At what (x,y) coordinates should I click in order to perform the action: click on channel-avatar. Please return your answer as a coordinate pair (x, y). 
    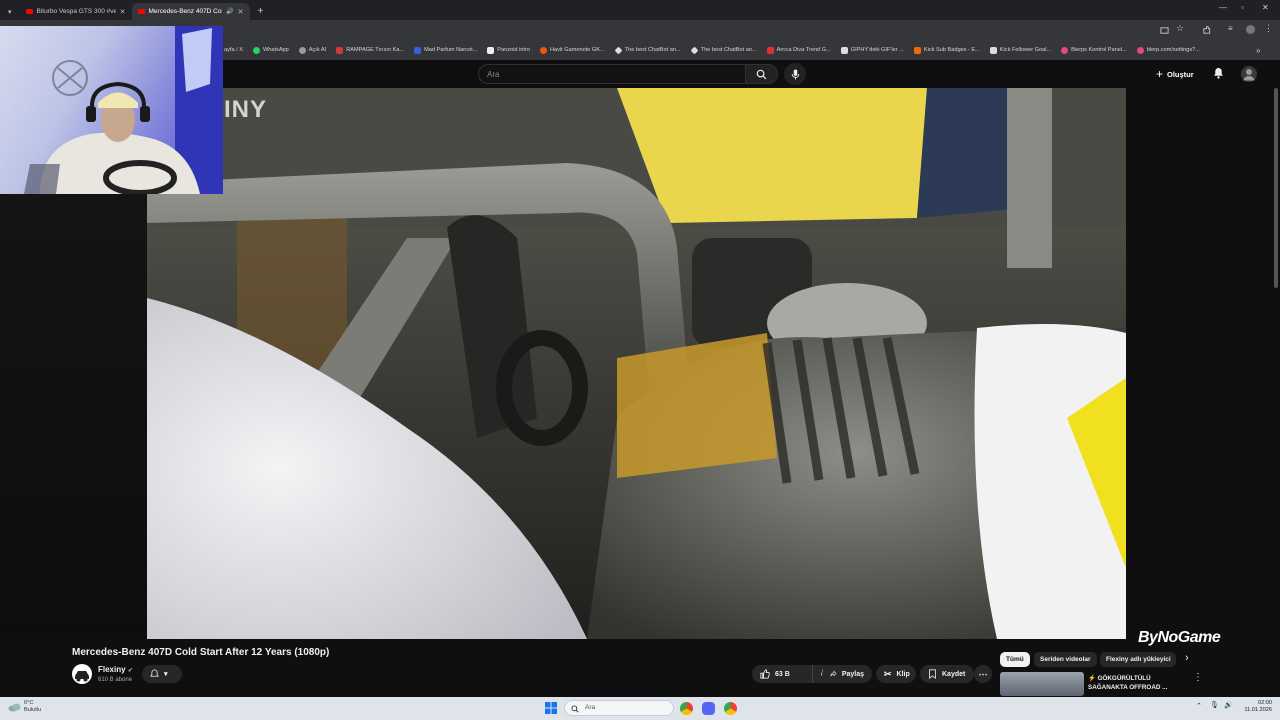
    Looking at the image, I should click on (82, 674).